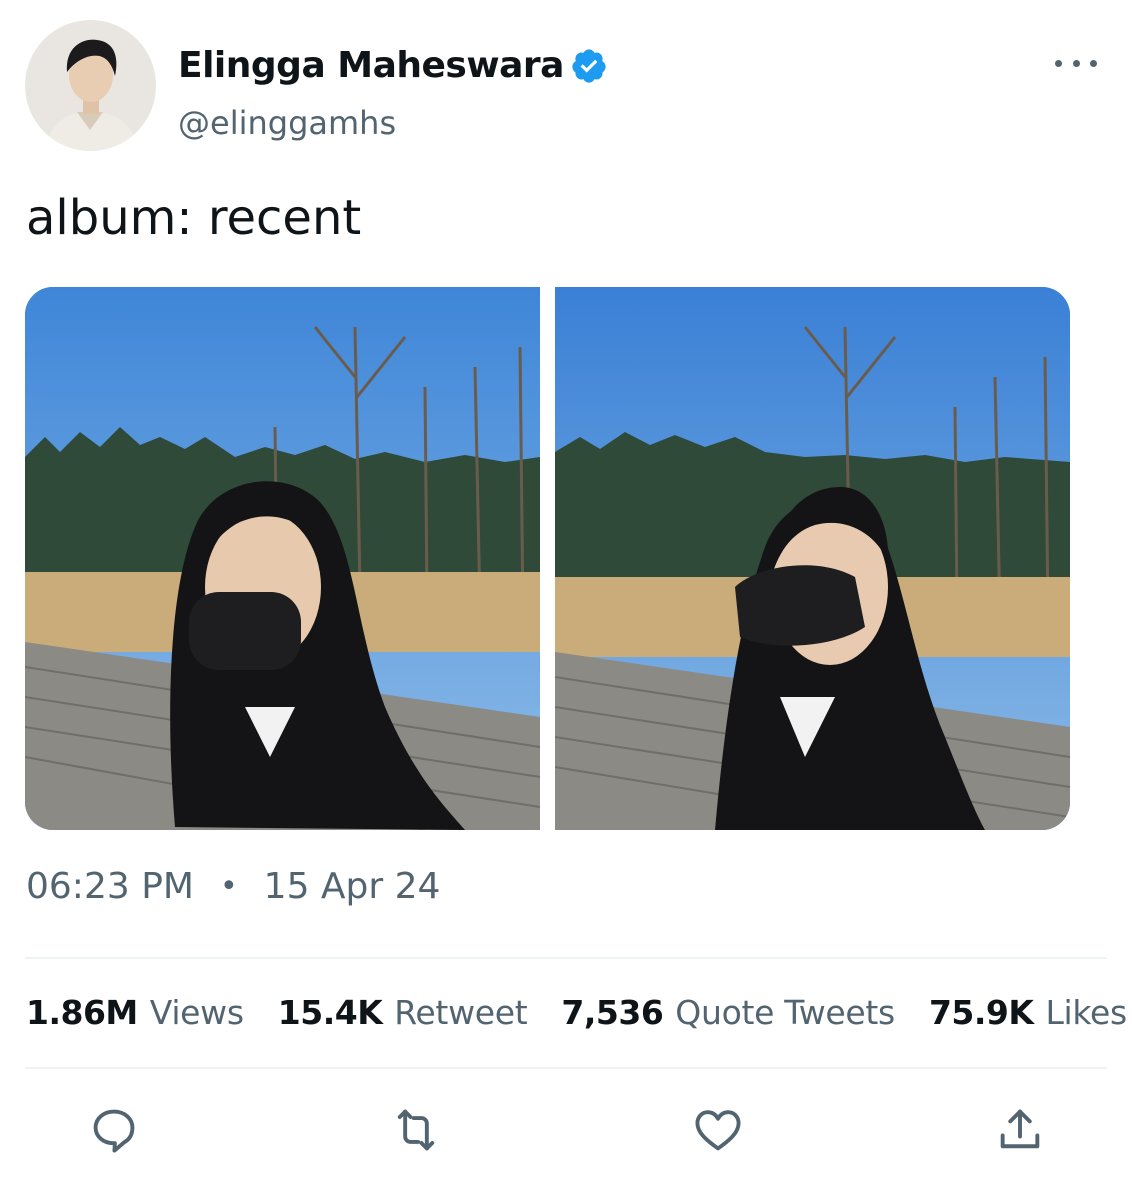 The height and width of the screenshot is (1200, 1132). I want to click on display-name: Elingga Maheswara, so click(371, 66).